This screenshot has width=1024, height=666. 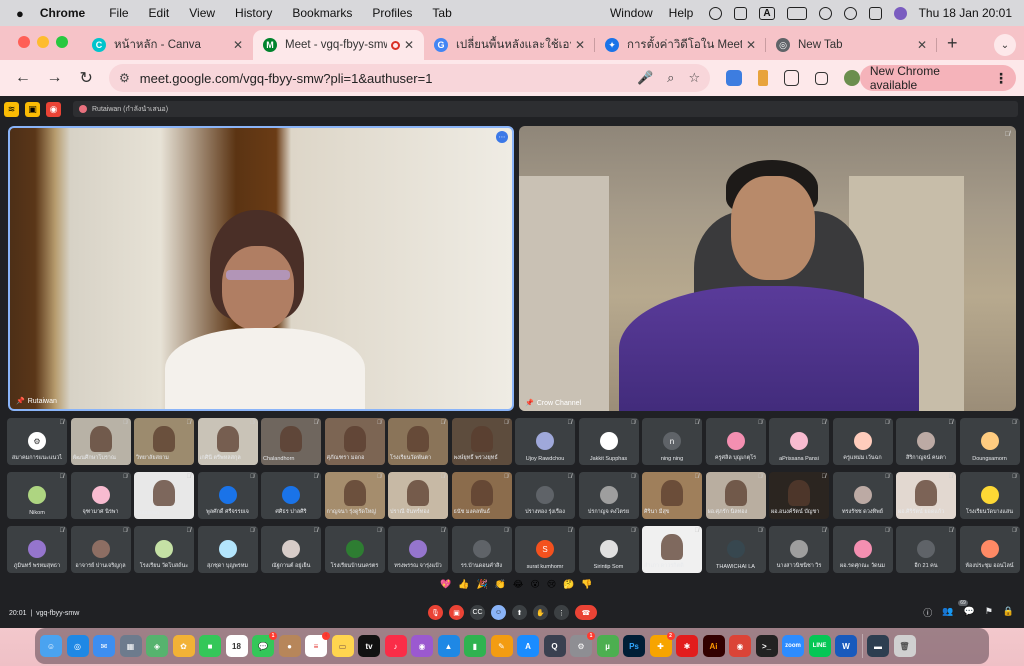 What do you see at coordinates (926, 549) in the screenshot?
I see `participant-tile: 🎙̸ อีก 21 คน` at bounding box center [926, 549].